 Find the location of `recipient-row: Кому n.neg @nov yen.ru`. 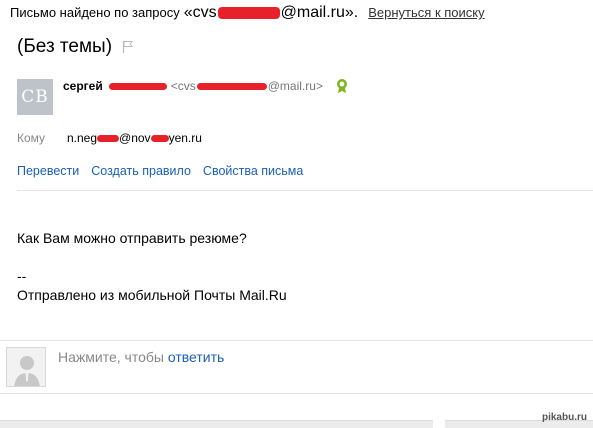

recipient-row: Кому n.neg @nov yen.ru is located at coordinates (109, 138).